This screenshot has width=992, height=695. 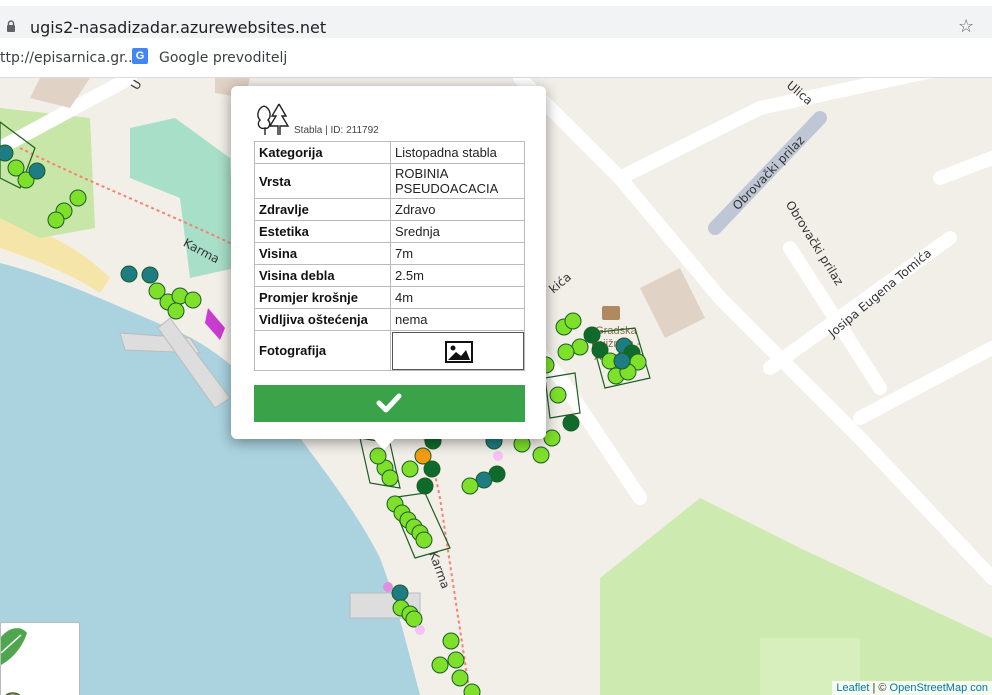 What do you see at coordinates (322, 319) in the screenshot?
I see `attr-key: Vidljiva oštećenja` at bounding box center [322, 319].